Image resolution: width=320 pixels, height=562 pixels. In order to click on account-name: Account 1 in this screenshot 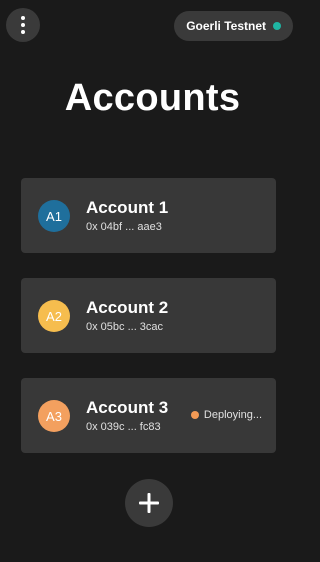, I will do `click(127, 207)`.